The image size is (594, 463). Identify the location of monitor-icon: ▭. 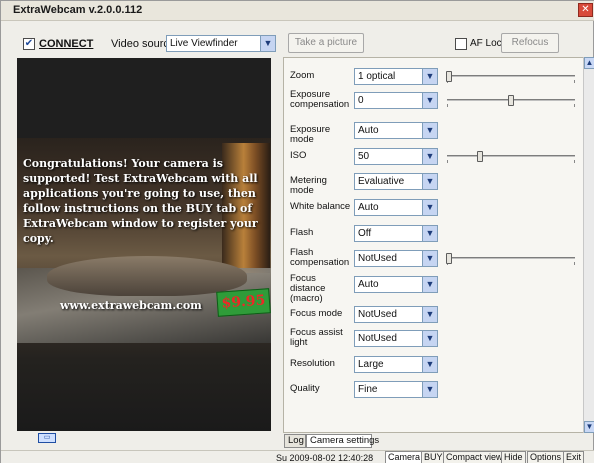
(47, 438).